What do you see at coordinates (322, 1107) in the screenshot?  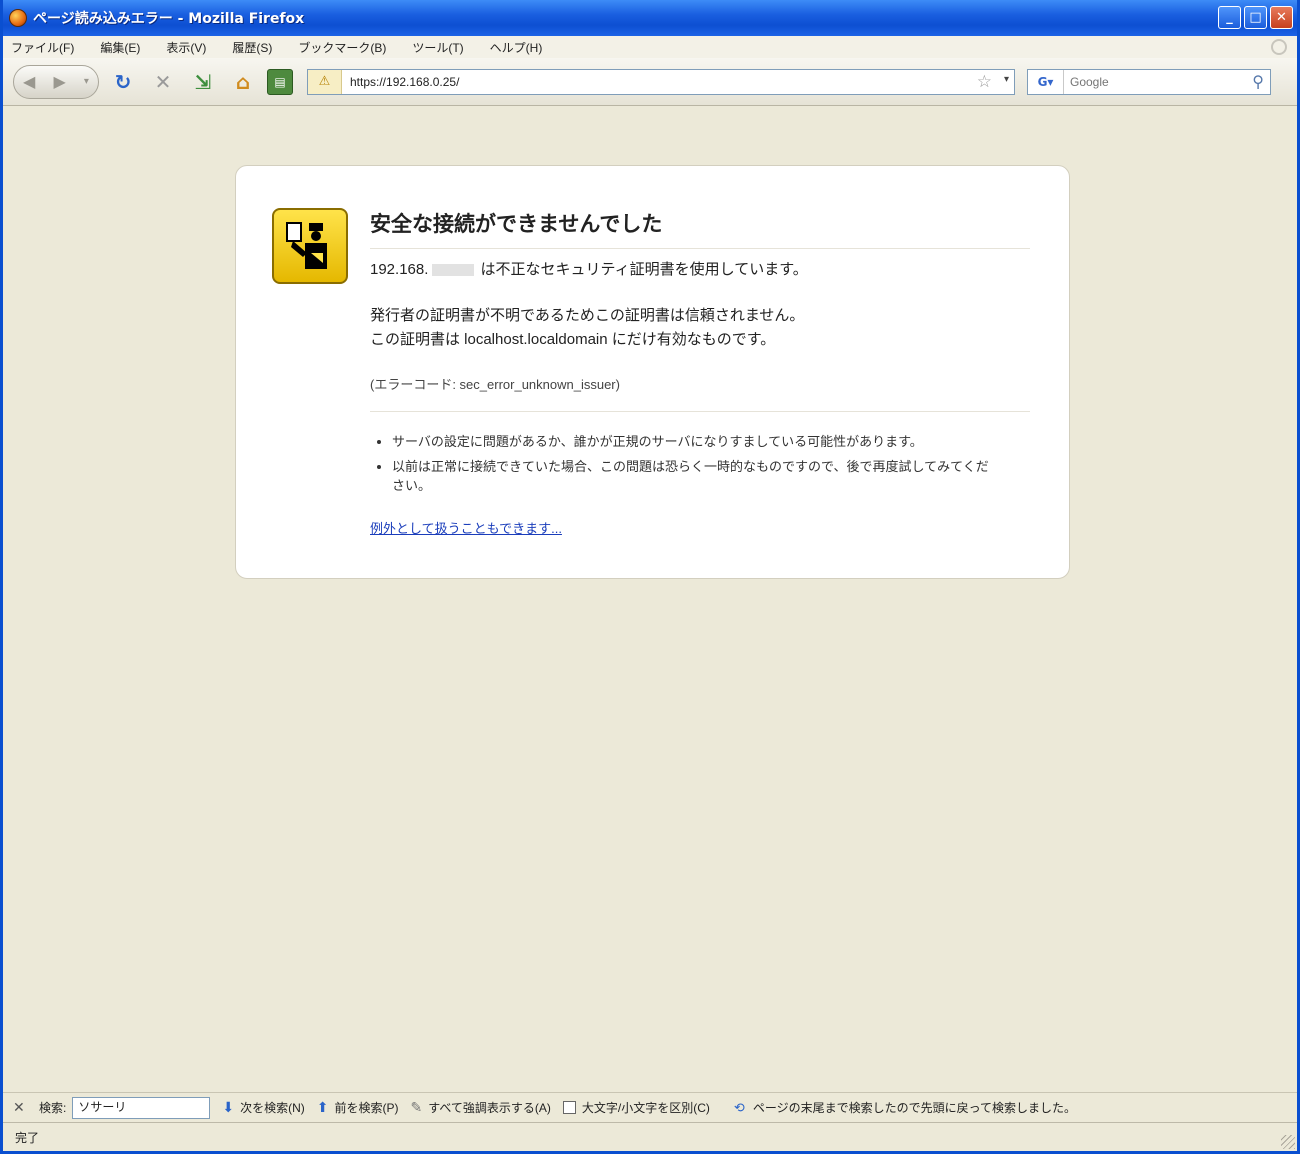 I see `arrow-up-icon: ⬆` at bounding box center [322, 1107].